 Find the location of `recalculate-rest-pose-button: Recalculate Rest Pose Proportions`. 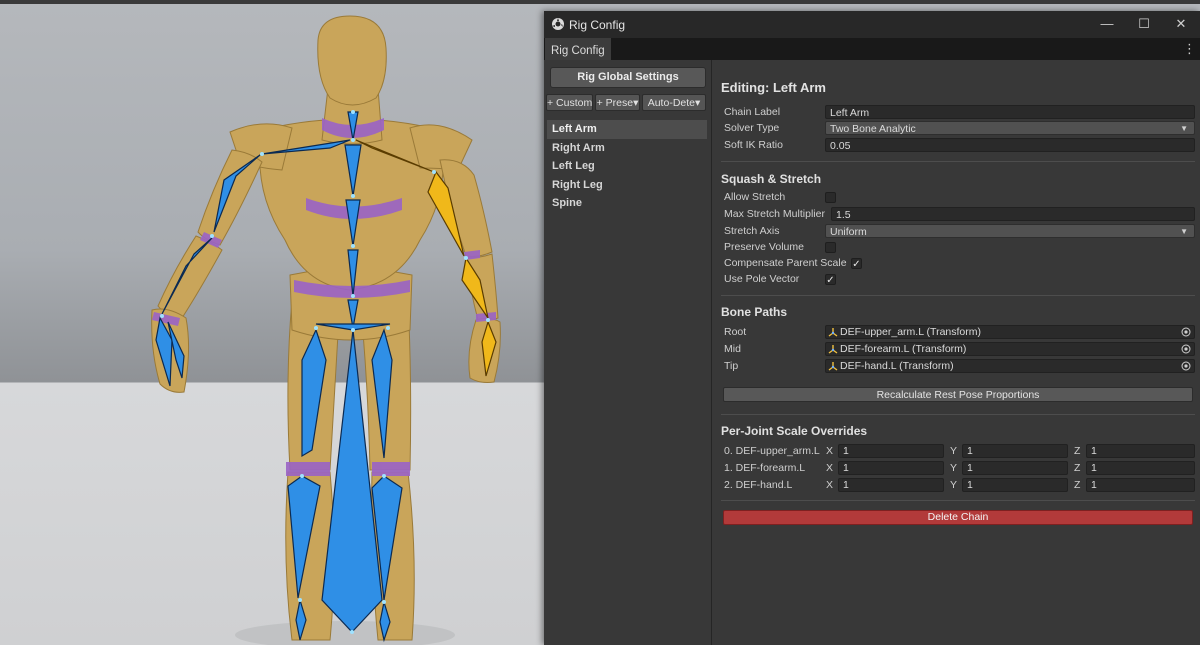

recalculate-rest-pose-button: Recalculate Rest Pose Proportions is located at coordinates (958, 394).